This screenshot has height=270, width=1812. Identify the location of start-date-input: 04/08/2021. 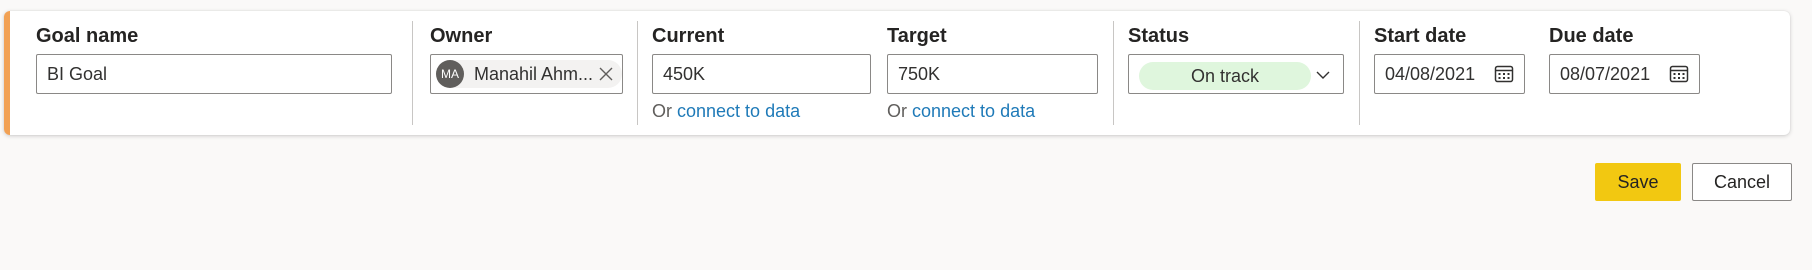
(1449, 74).